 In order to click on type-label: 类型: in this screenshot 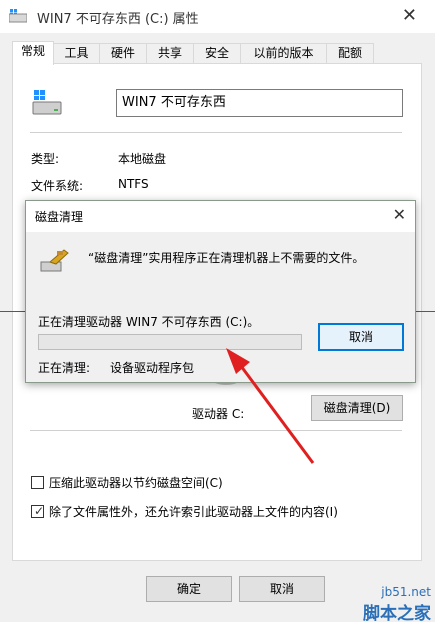, I will do `click(45, 159)`.